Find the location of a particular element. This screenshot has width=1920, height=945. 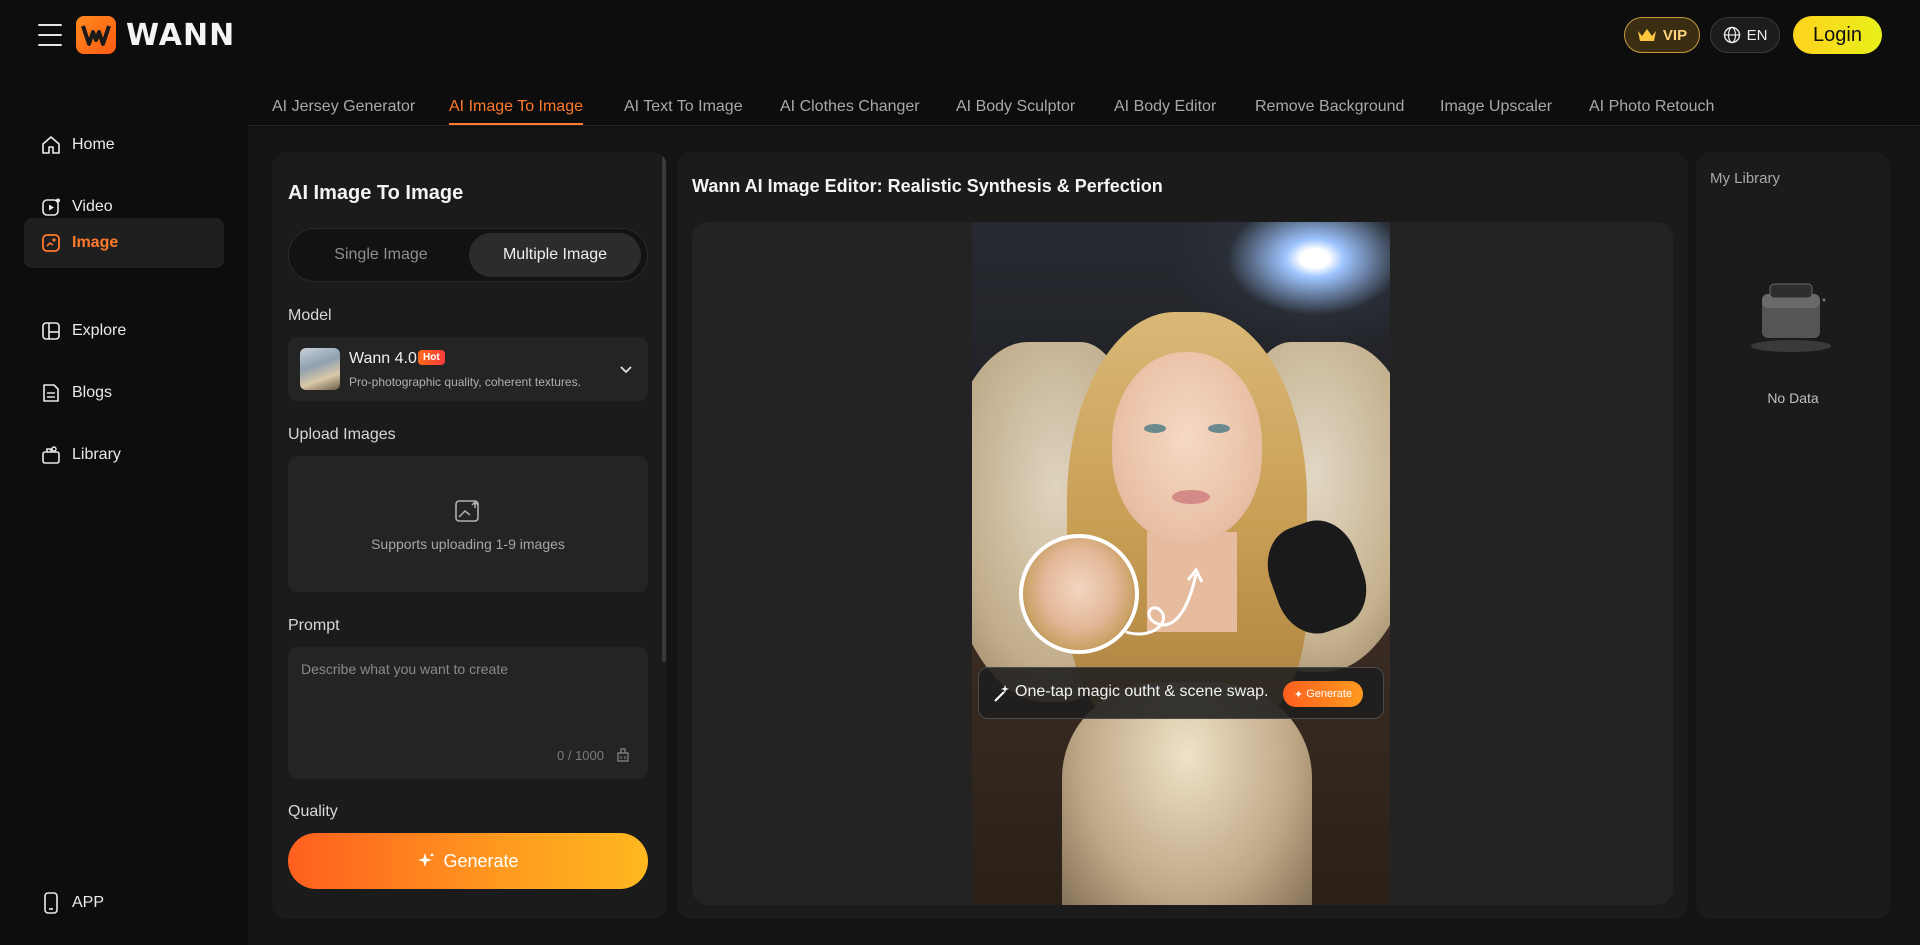

panel-scrollbar is located at coordinates (664, 407).